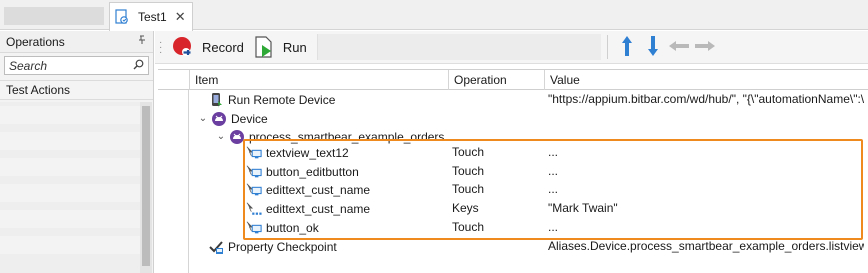  I want to click on table-row: edittext_cust_name Keys "Mark Twain", so click(513, 208).